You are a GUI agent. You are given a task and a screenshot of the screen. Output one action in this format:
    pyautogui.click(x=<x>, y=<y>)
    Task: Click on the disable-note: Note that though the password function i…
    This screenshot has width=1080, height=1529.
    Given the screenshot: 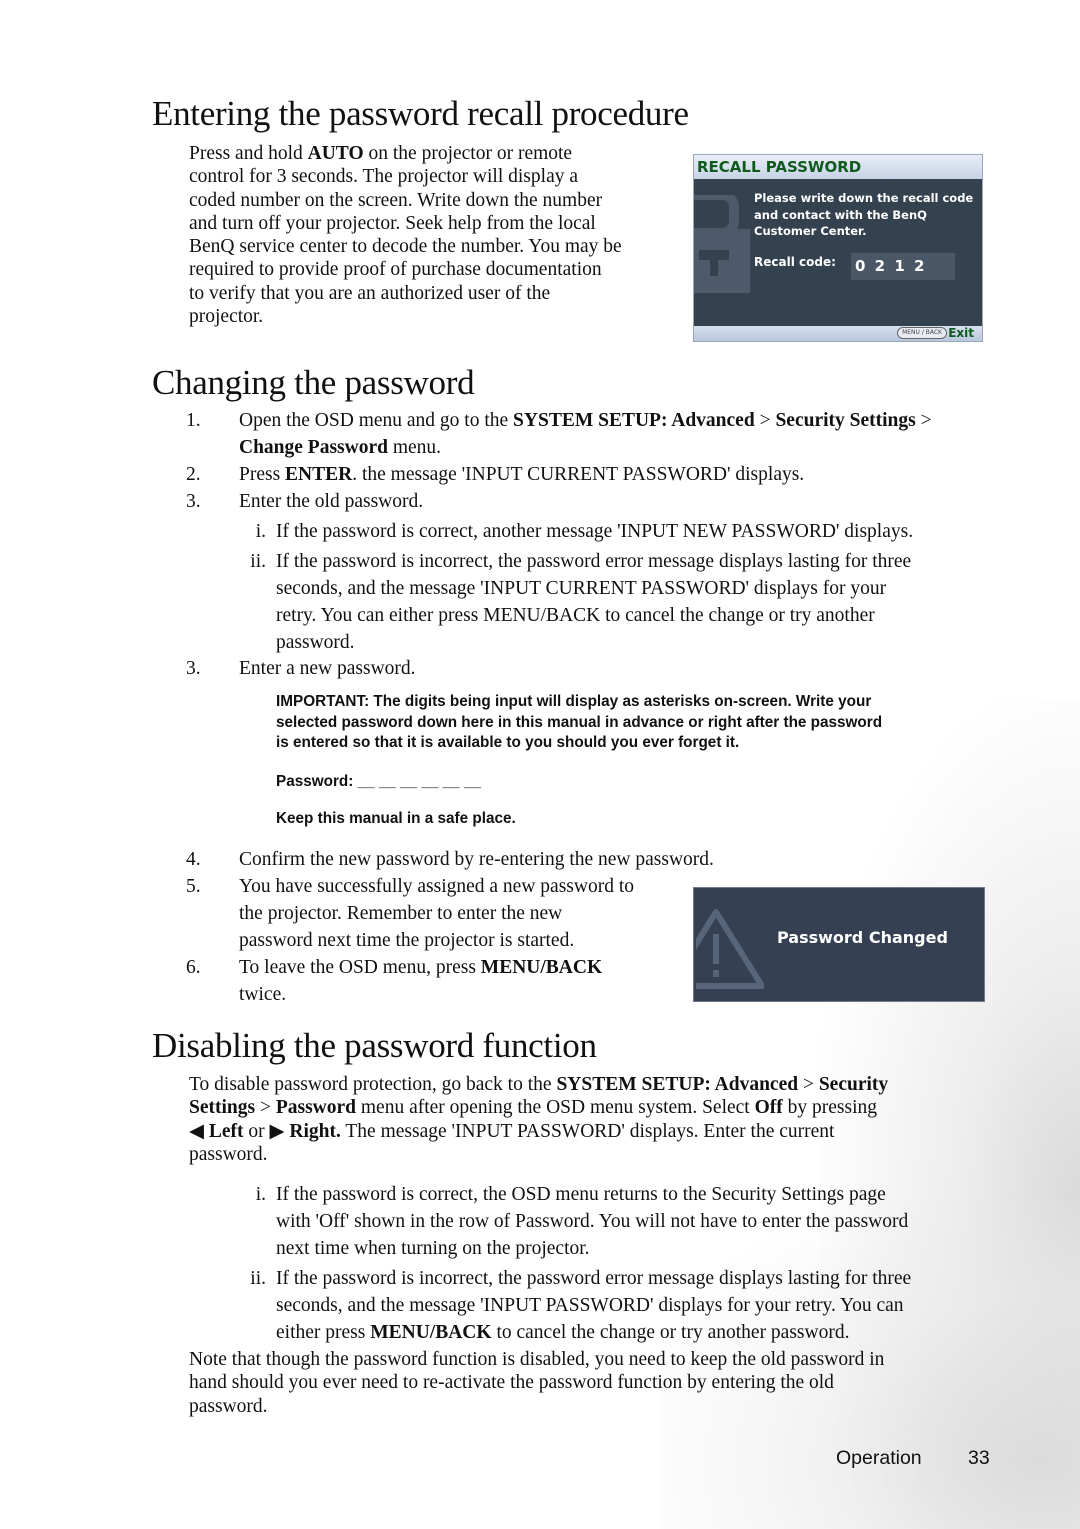 What is the action you would take?
    pyautogui.click(x=536, y=1383)
    